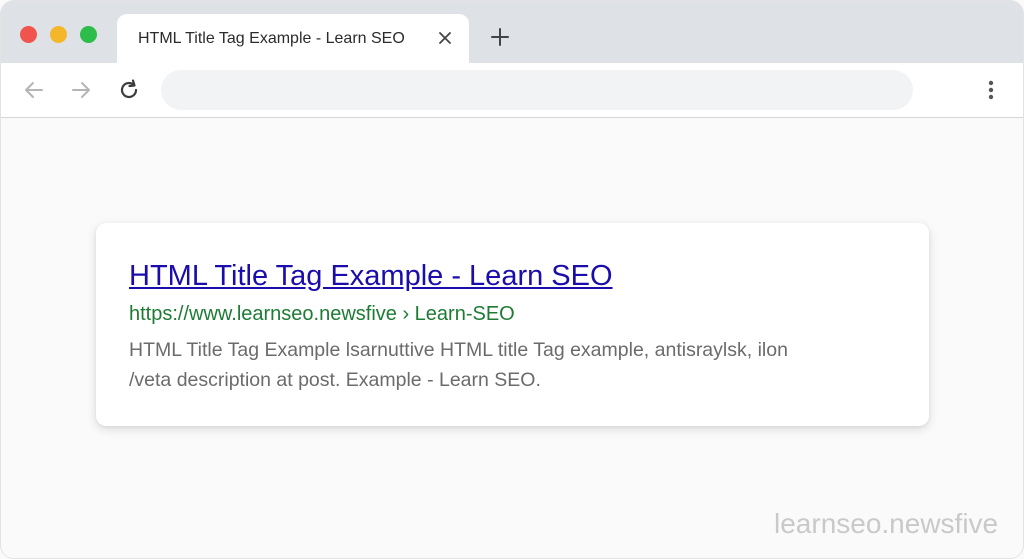  Describe the element at coordinates (34, 90) in the screenshot. I see `arrow-left-icon` at that location.